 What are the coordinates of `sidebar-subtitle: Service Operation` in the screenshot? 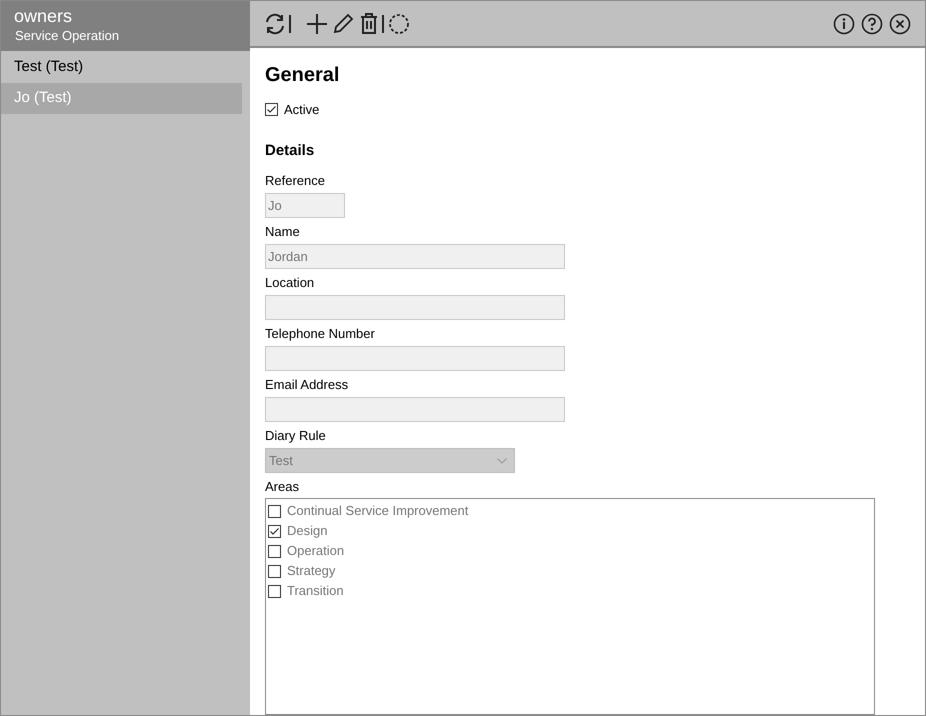 It's located at (67, 36).